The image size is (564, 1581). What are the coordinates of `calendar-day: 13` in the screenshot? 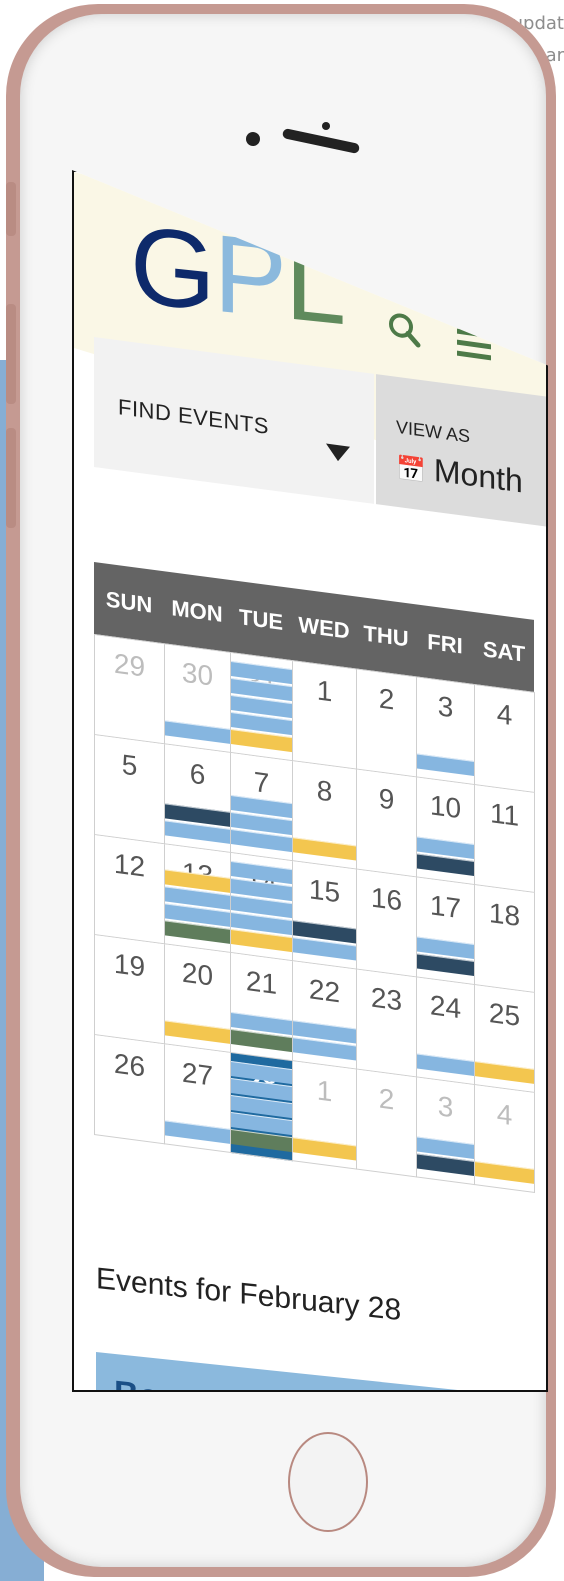 It's located at (198, 899).